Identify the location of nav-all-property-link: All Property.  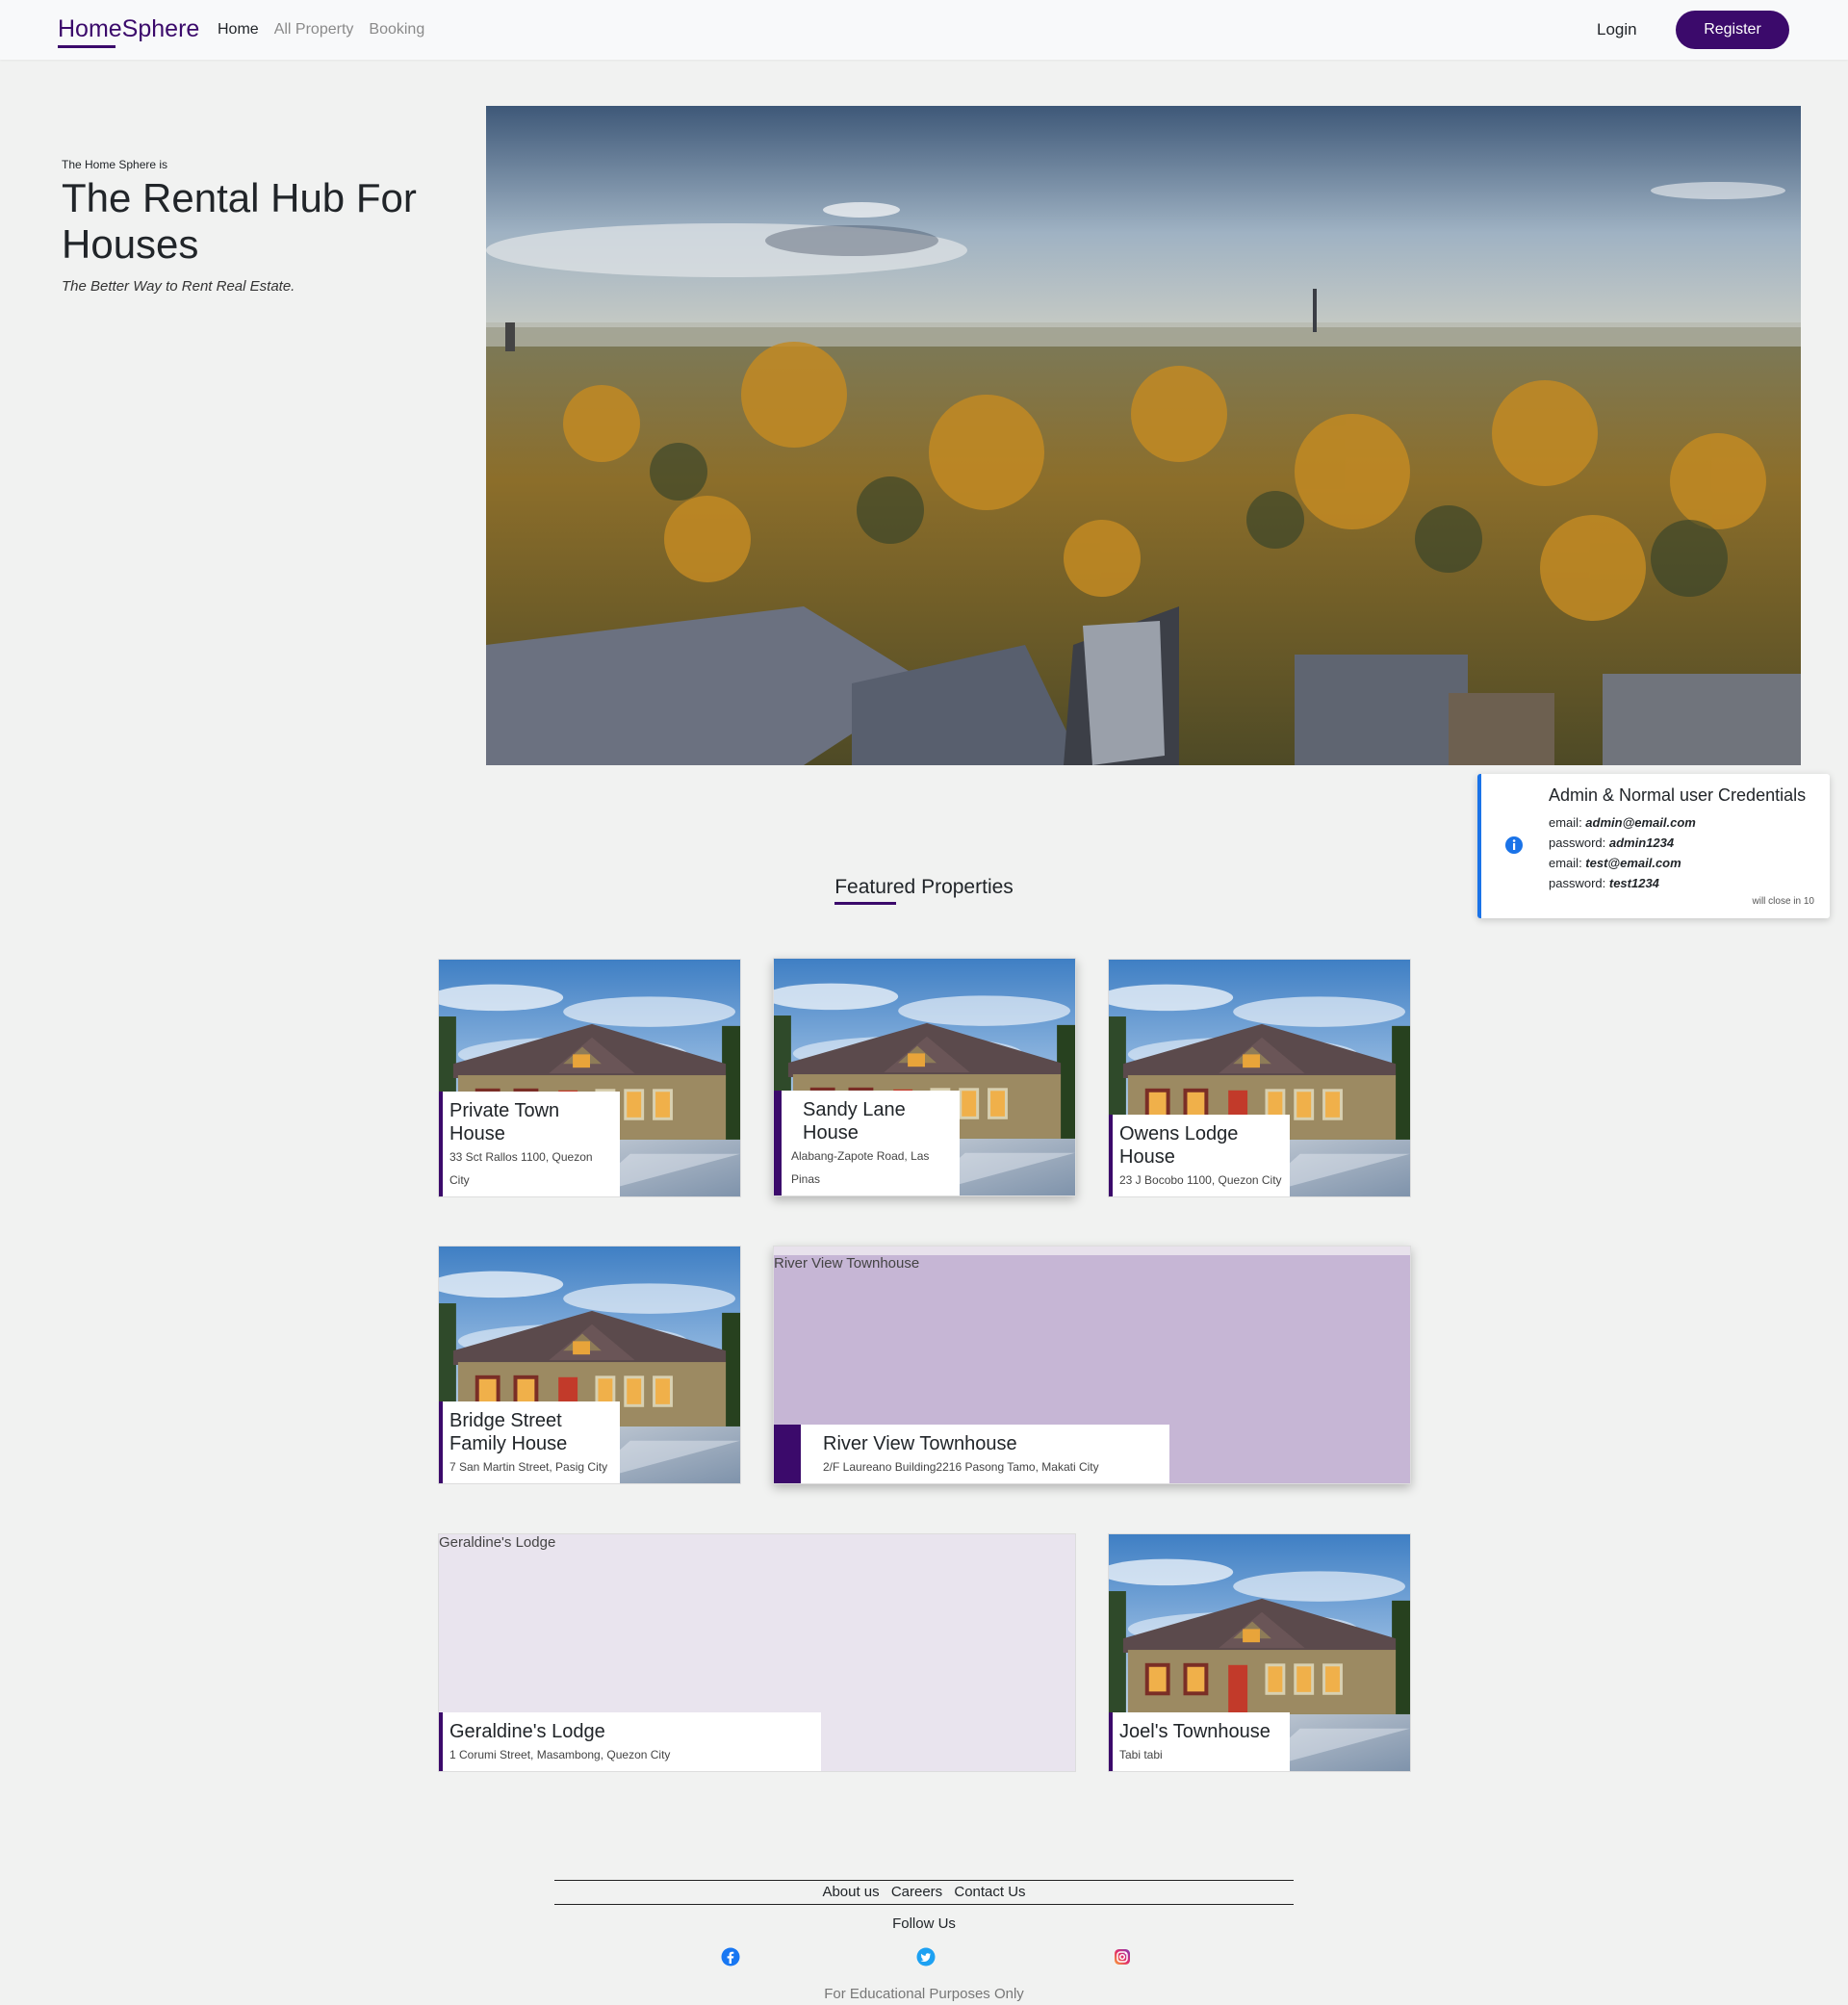
(314, 30).